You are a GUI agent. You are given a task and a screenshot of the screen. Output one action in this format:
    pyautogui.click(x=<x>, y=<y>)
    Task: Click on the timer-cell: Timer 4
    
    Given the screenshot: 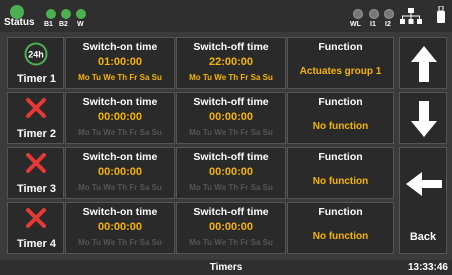 What is the action you would take?
    pyautogui.click(x=35, y=228)
    